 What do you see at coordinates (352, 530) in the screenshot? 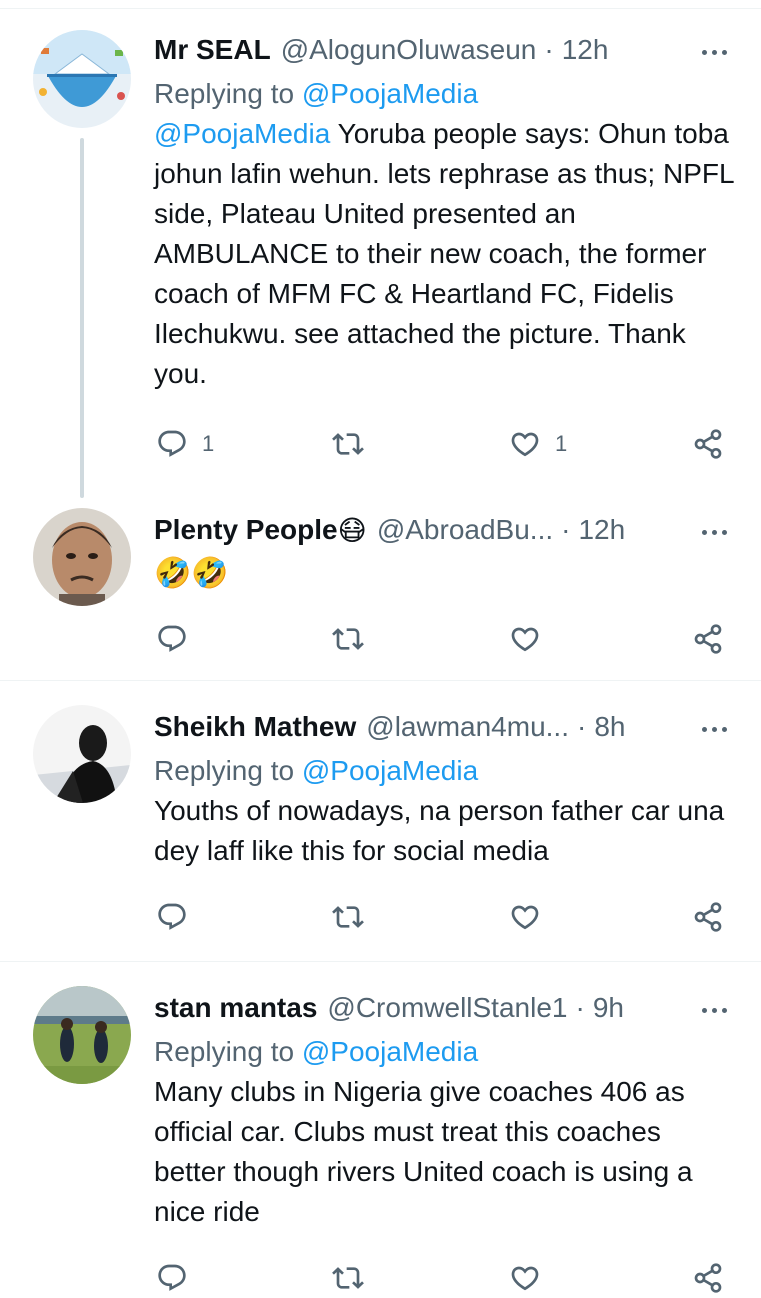
I see `mask-emoji: 😷` at bounding box center [352, 530].